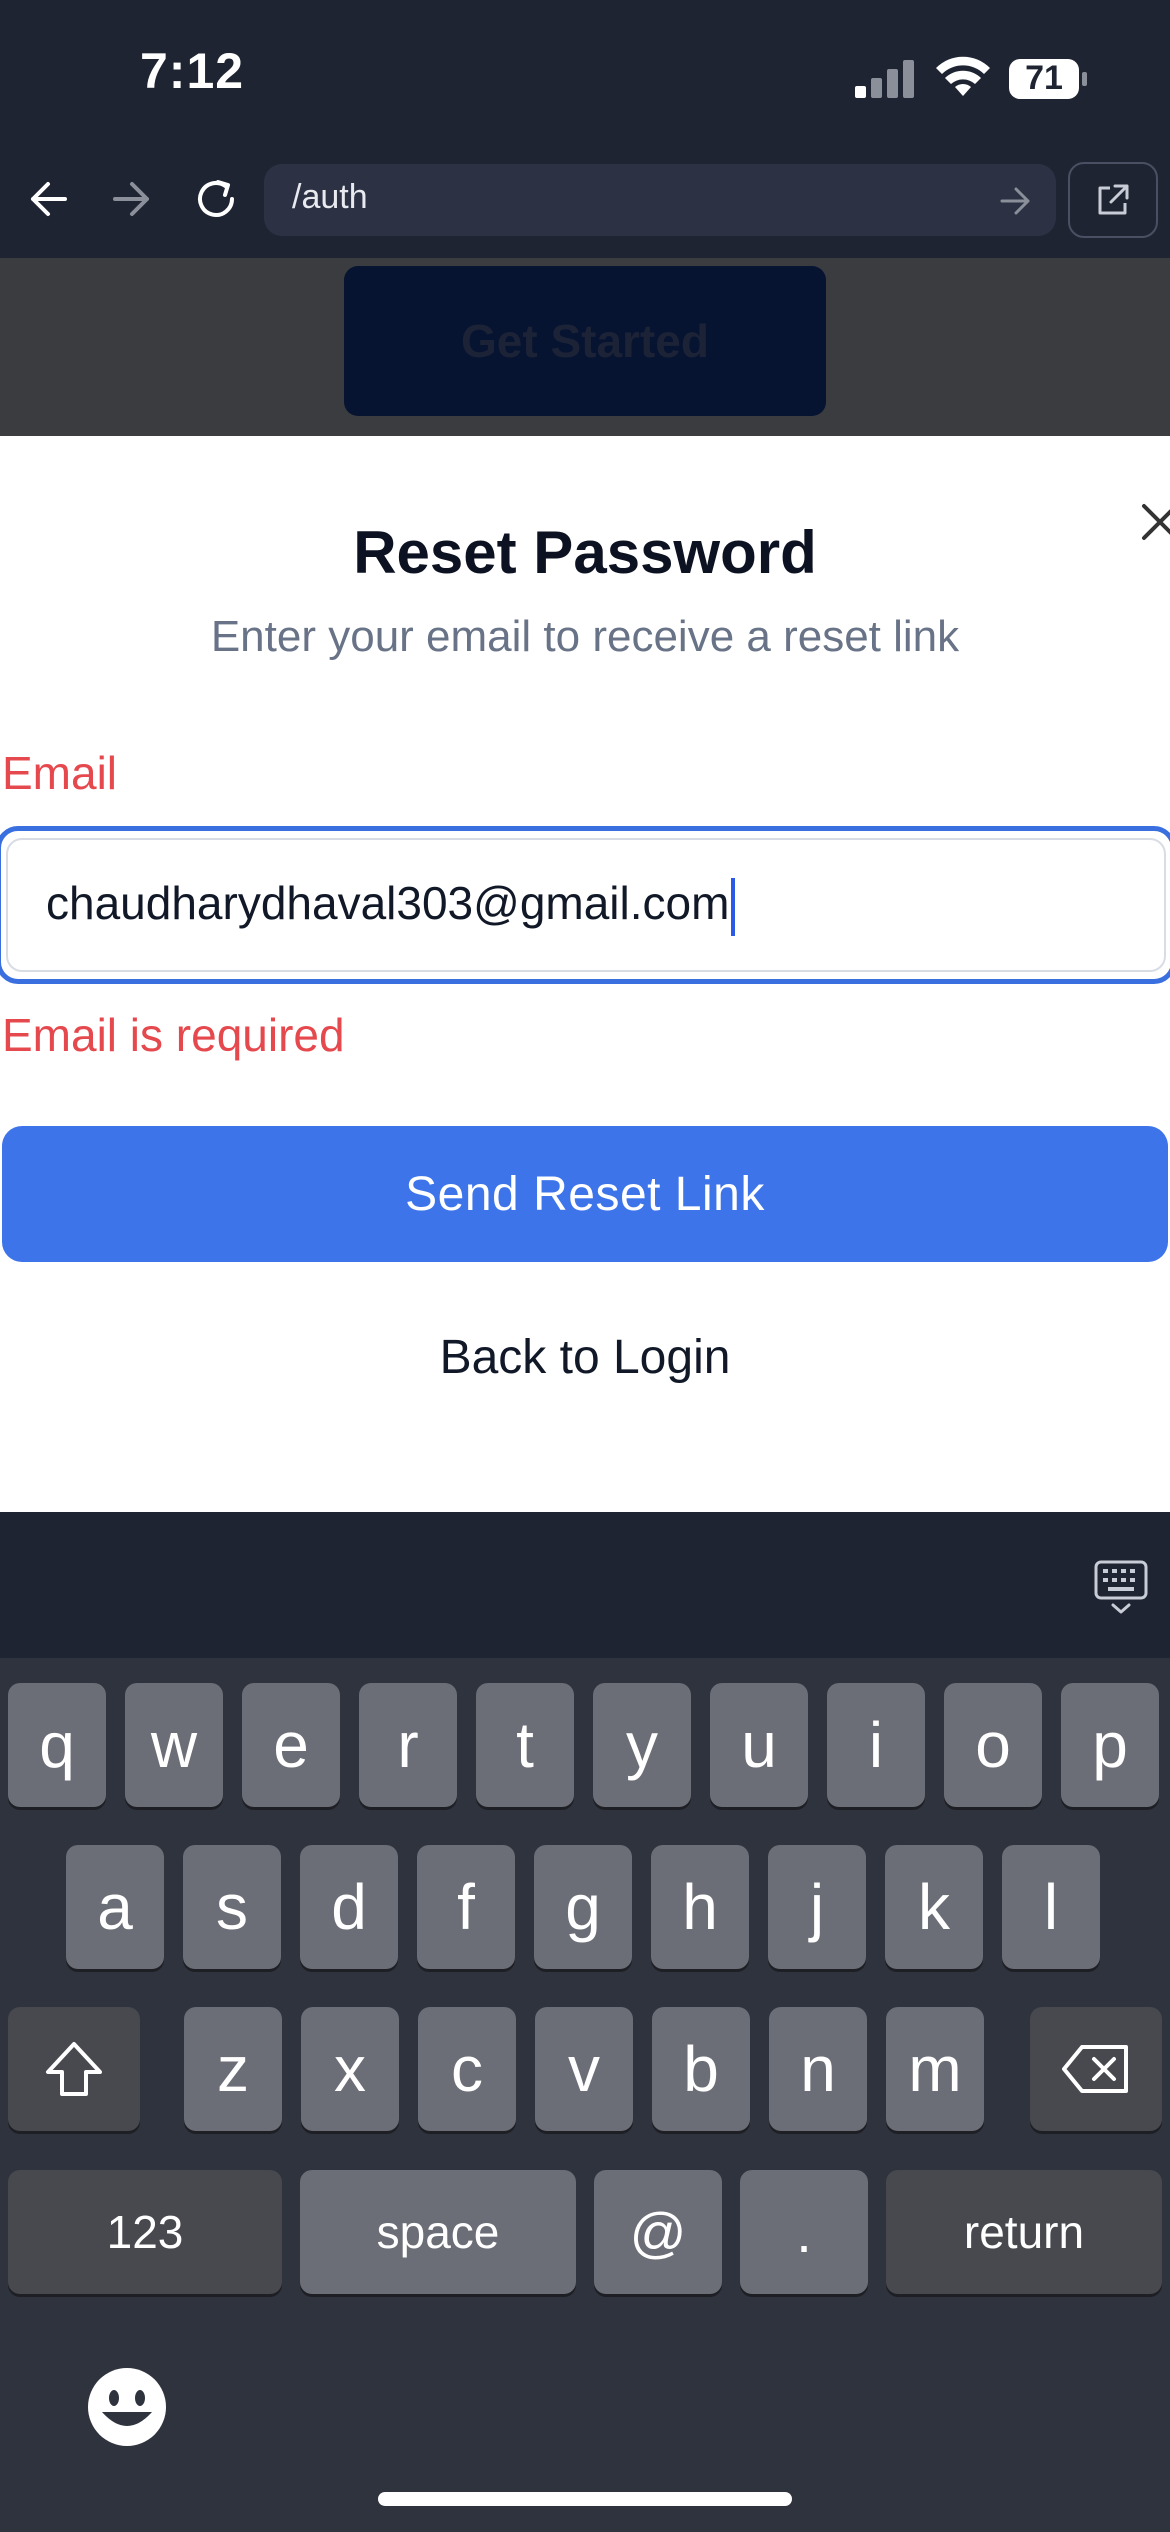 The image size is (1170, 2532). Describe the element at coordinates (993, 1745) in the screenshot. I see `key-o: o` at that location.